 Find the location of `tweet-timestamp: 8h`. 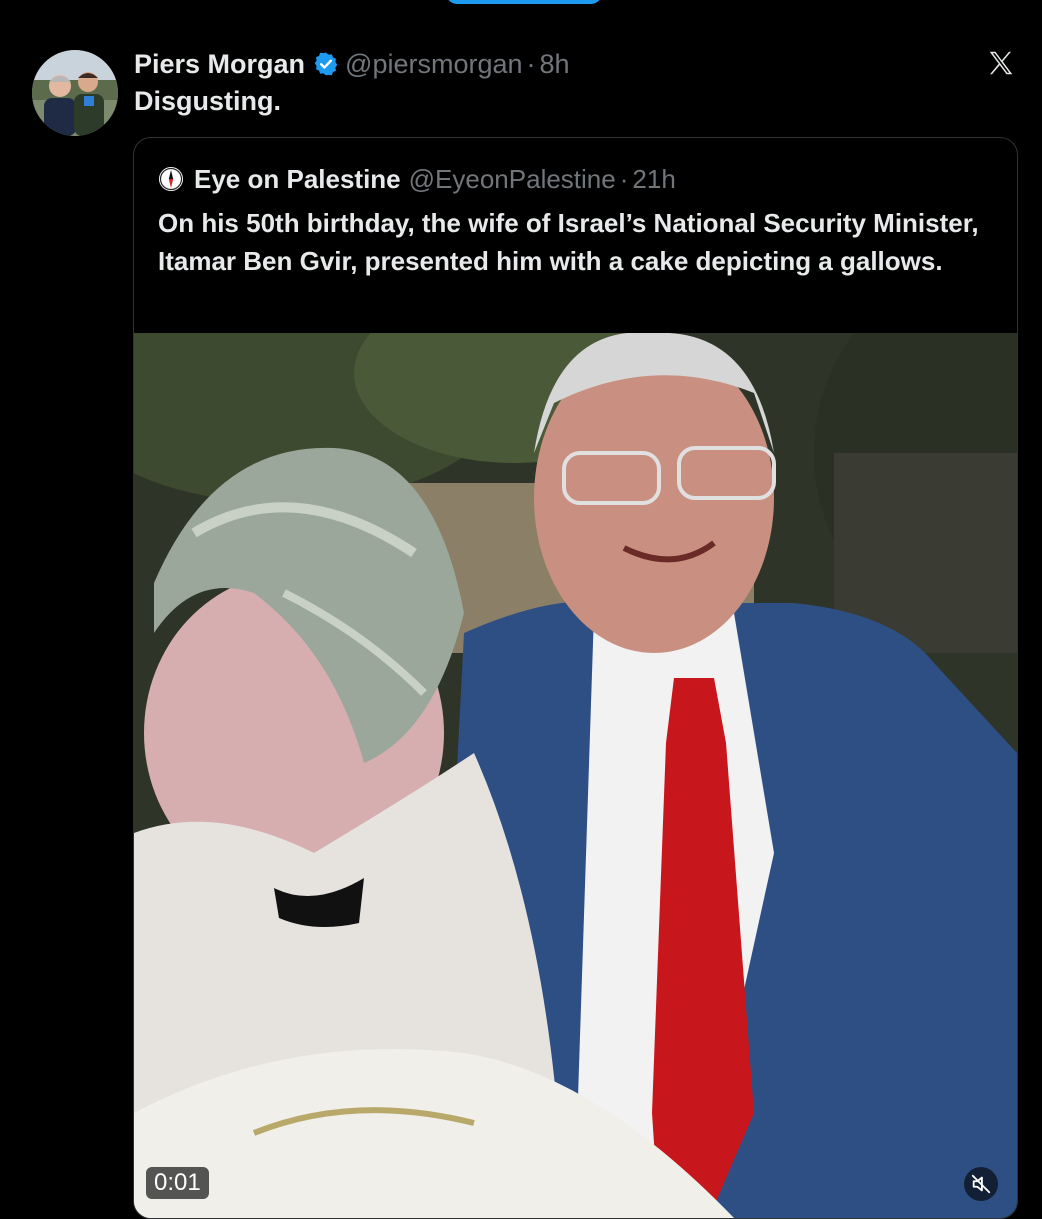

tweet-timestamp: 8h is located at coordinates (555, 64).